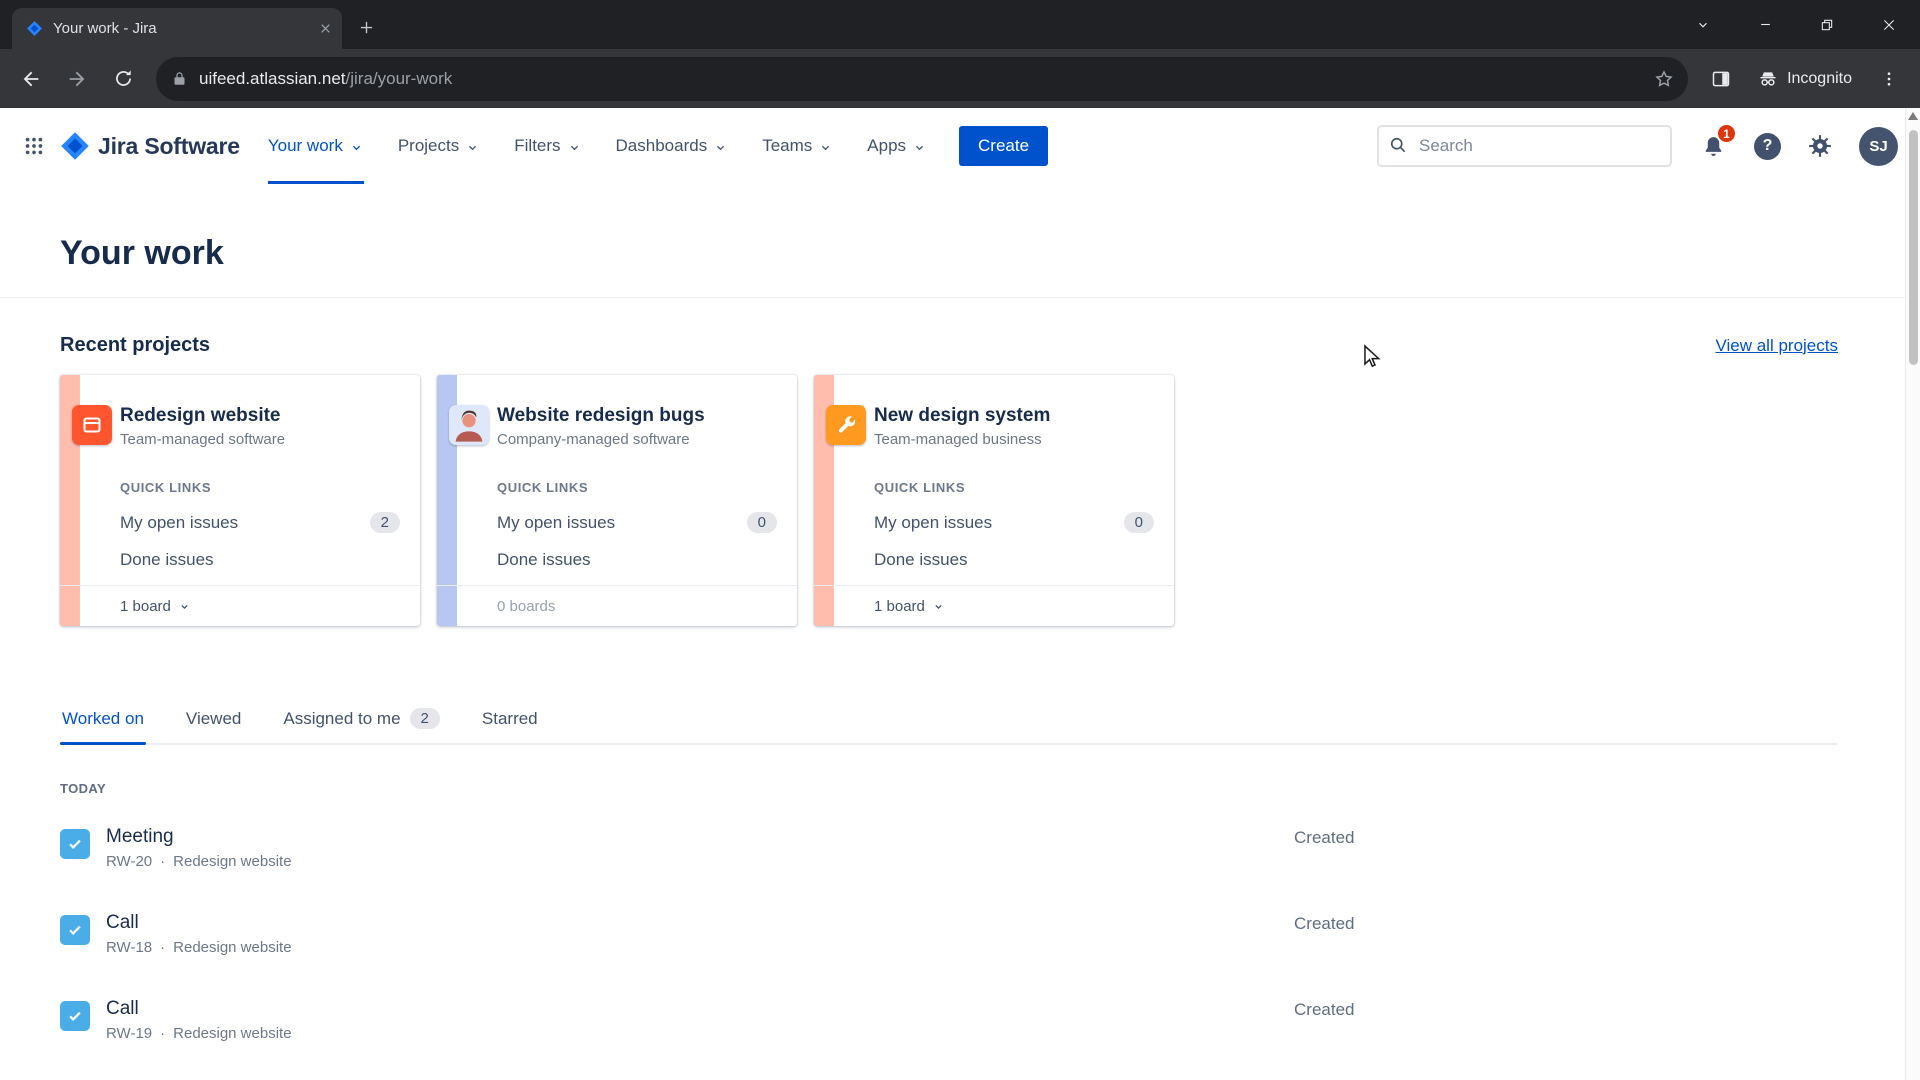 The height and width of the screenshot is (1080, 1920). I want to click on tab-title: Your work - Jira, so click(105, 28).